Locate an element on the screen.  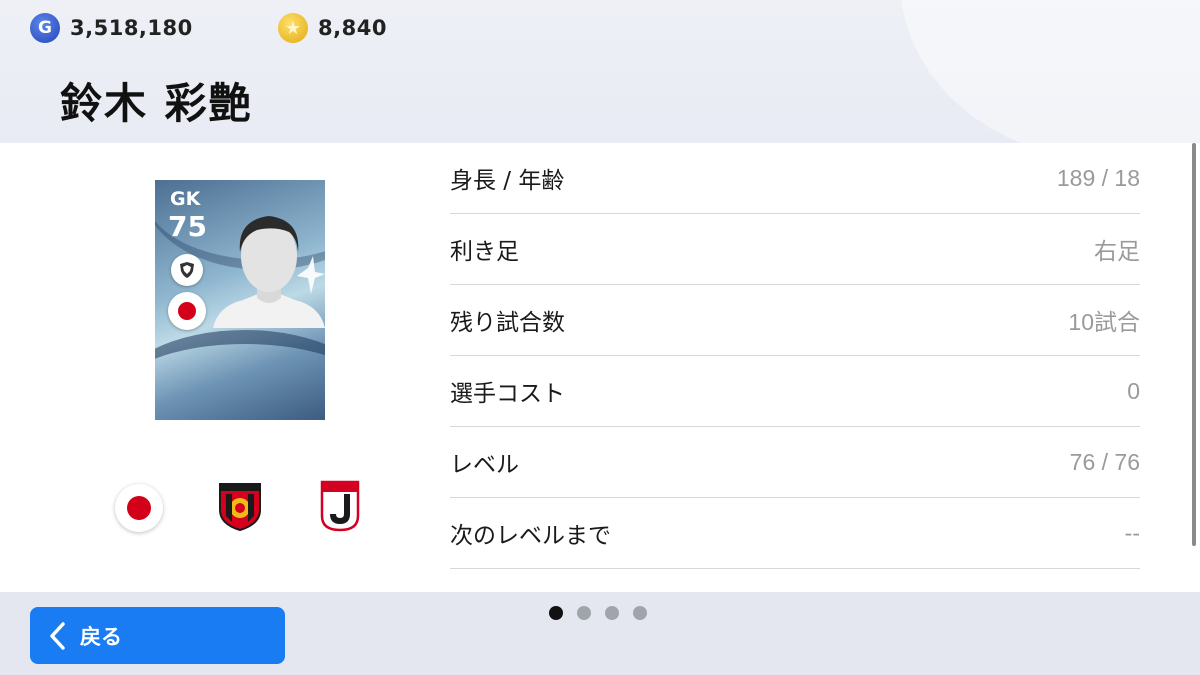
stat-label: 選手コスト is located at coordinates (507, 394).